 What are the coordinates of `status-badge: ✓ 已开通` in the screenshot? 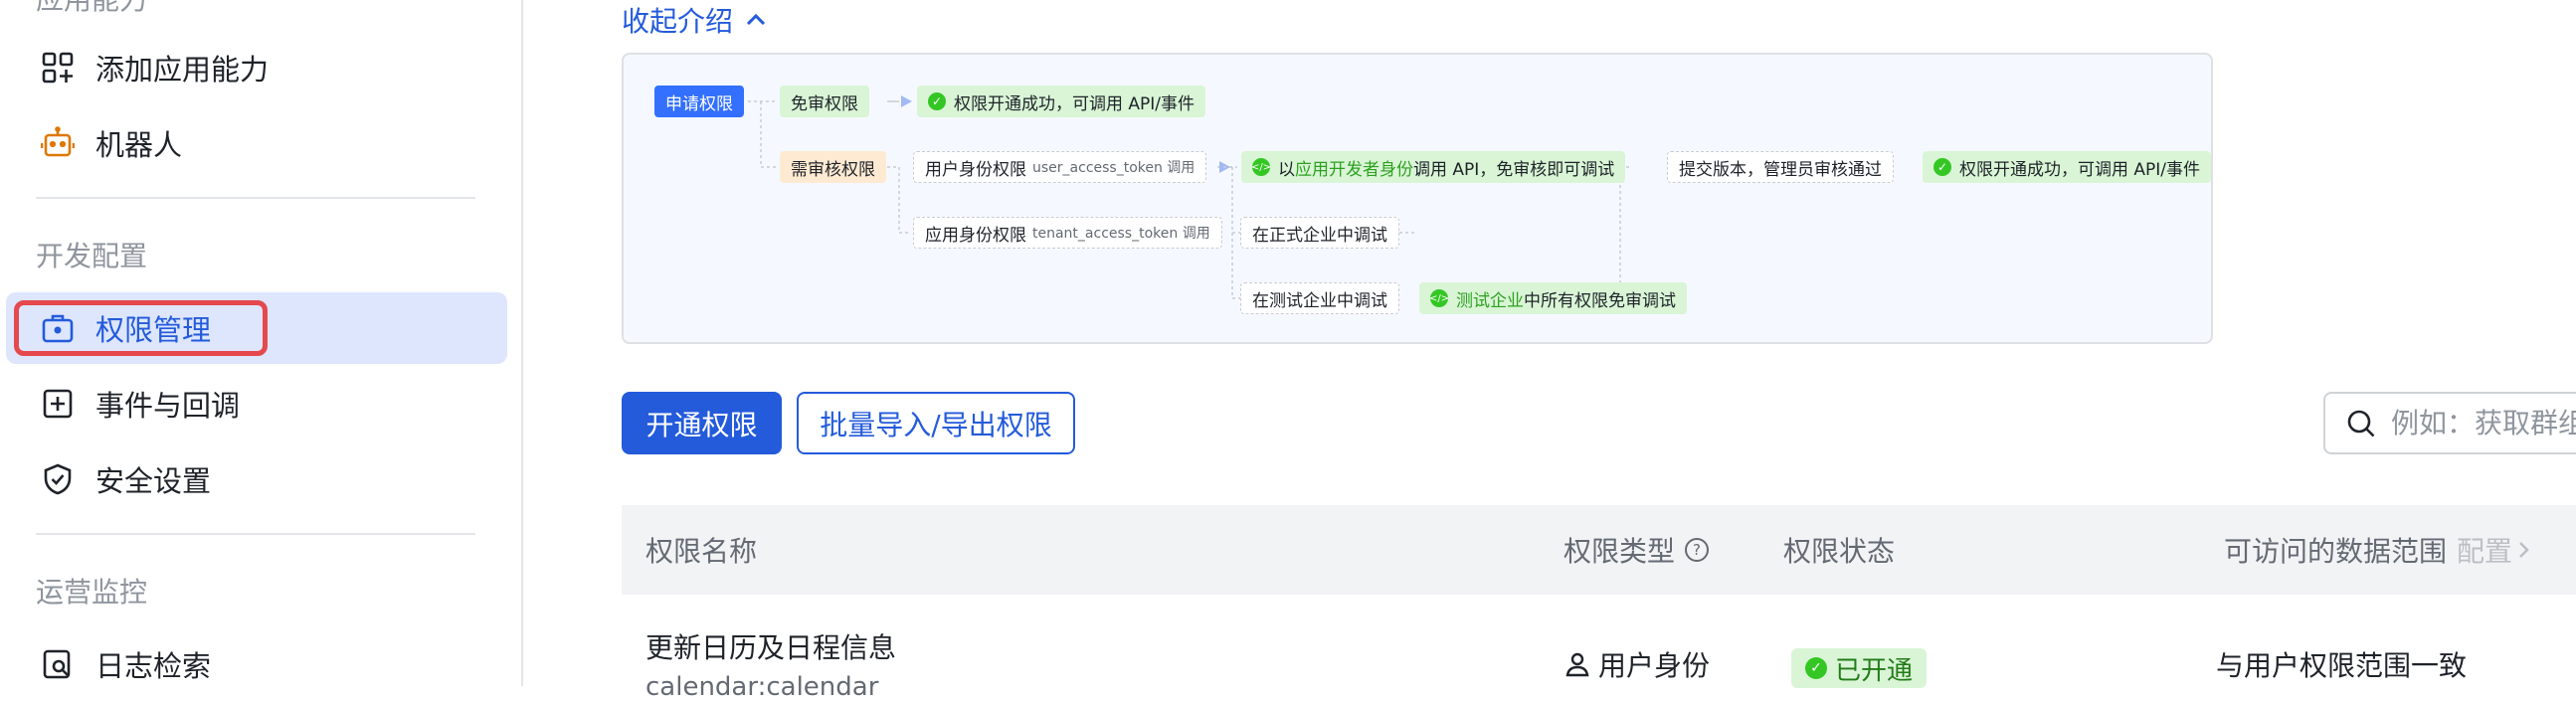 It's located at (1859, 668).